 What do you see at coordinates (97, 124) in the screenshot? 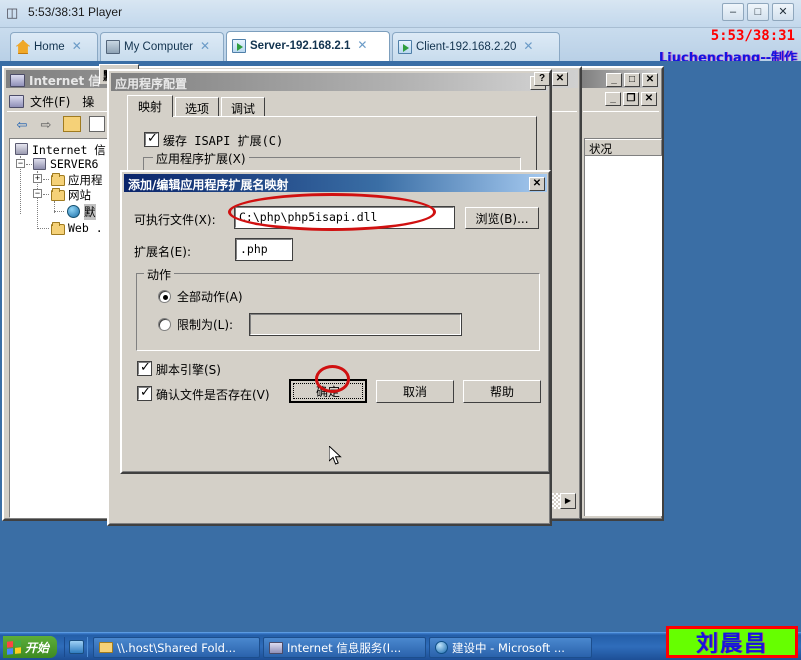
I see `properties-icon` at bounding box center [97, 124].